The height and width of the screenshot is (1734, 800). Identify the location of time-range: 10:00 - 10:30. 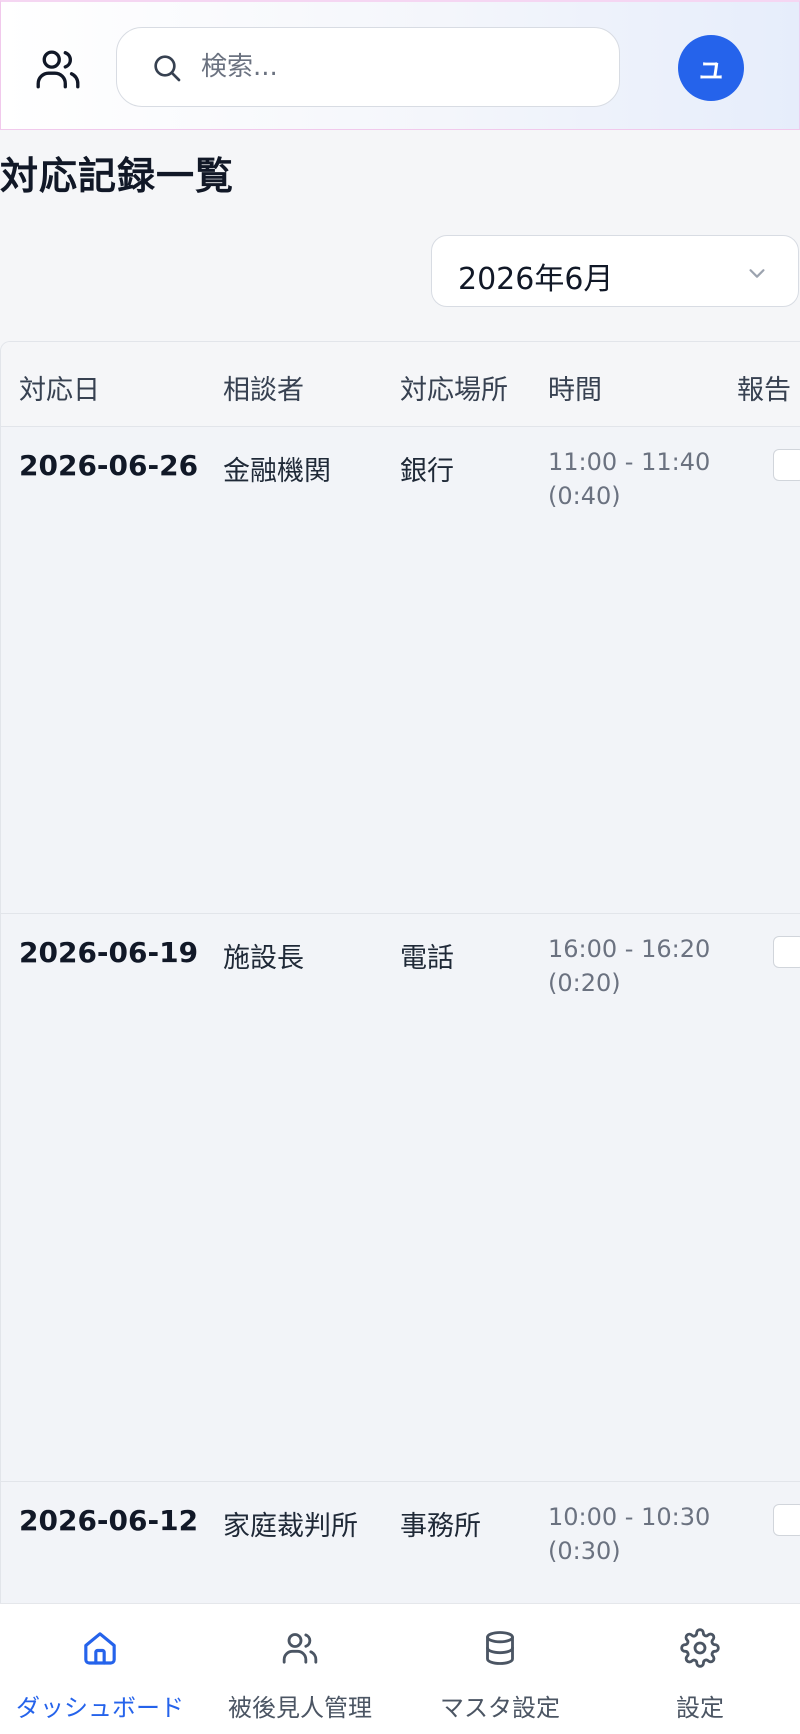
(629, 1517).